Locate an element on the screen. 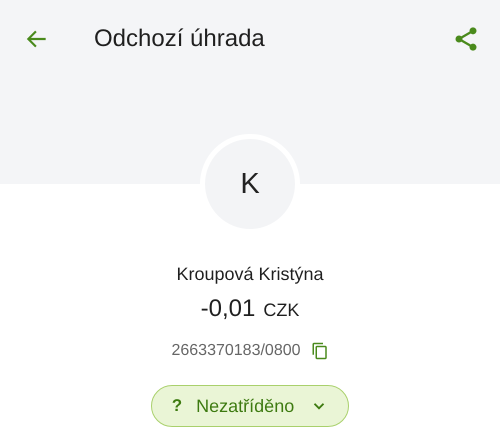 The width and height of the screenshot is (500, 428). category-chip: ? Nezatříděno is located at coordinates (250, 406).